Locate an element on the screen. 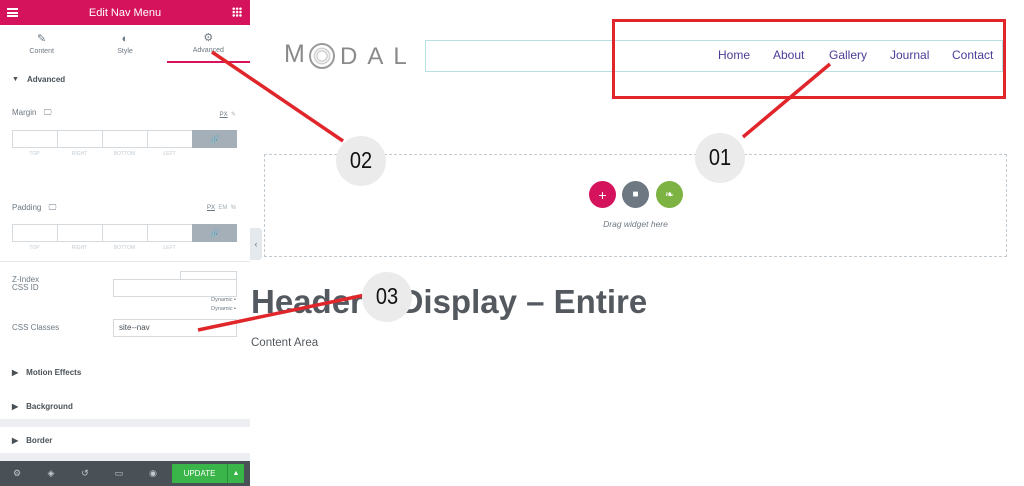  annotation-marker-02: 02 is located at coordinates (361, 161).